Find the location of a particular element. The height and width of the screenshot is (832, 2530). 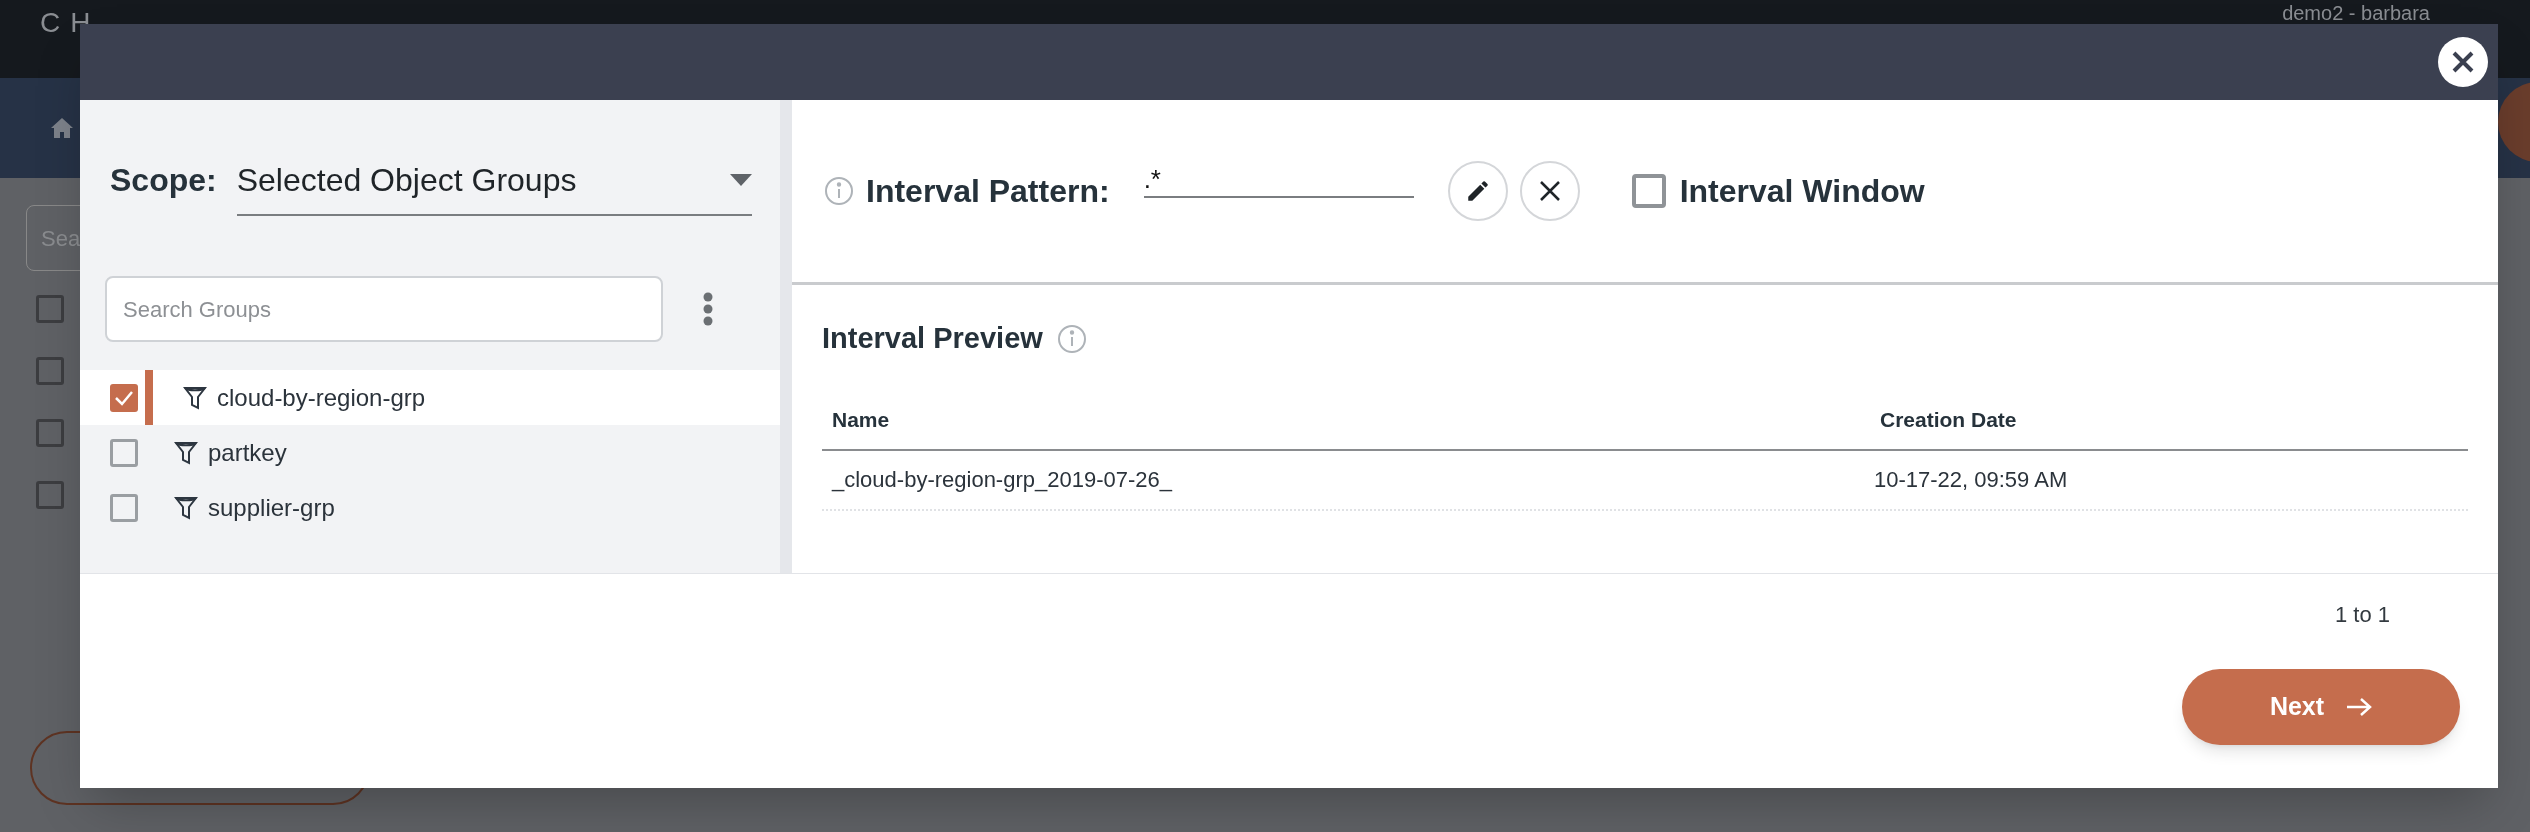

arrow-right-icon is located at coordinates (2359, 707).